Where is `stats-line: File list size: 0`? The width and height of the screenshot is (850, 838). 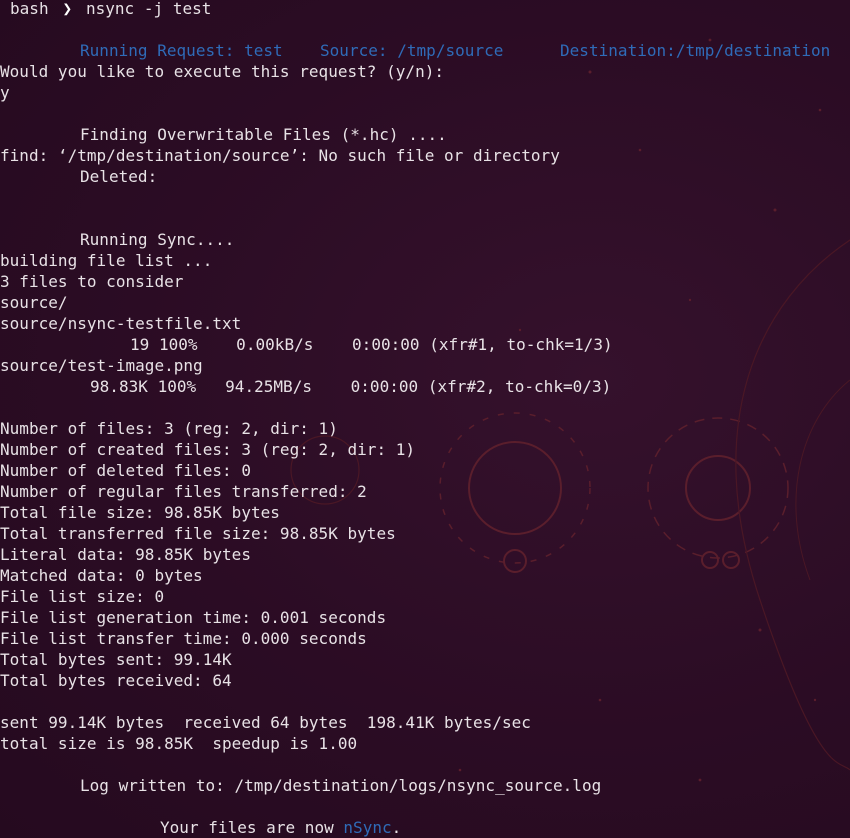
stats-line: File list size: 0 is located at coordinates (82, 596).